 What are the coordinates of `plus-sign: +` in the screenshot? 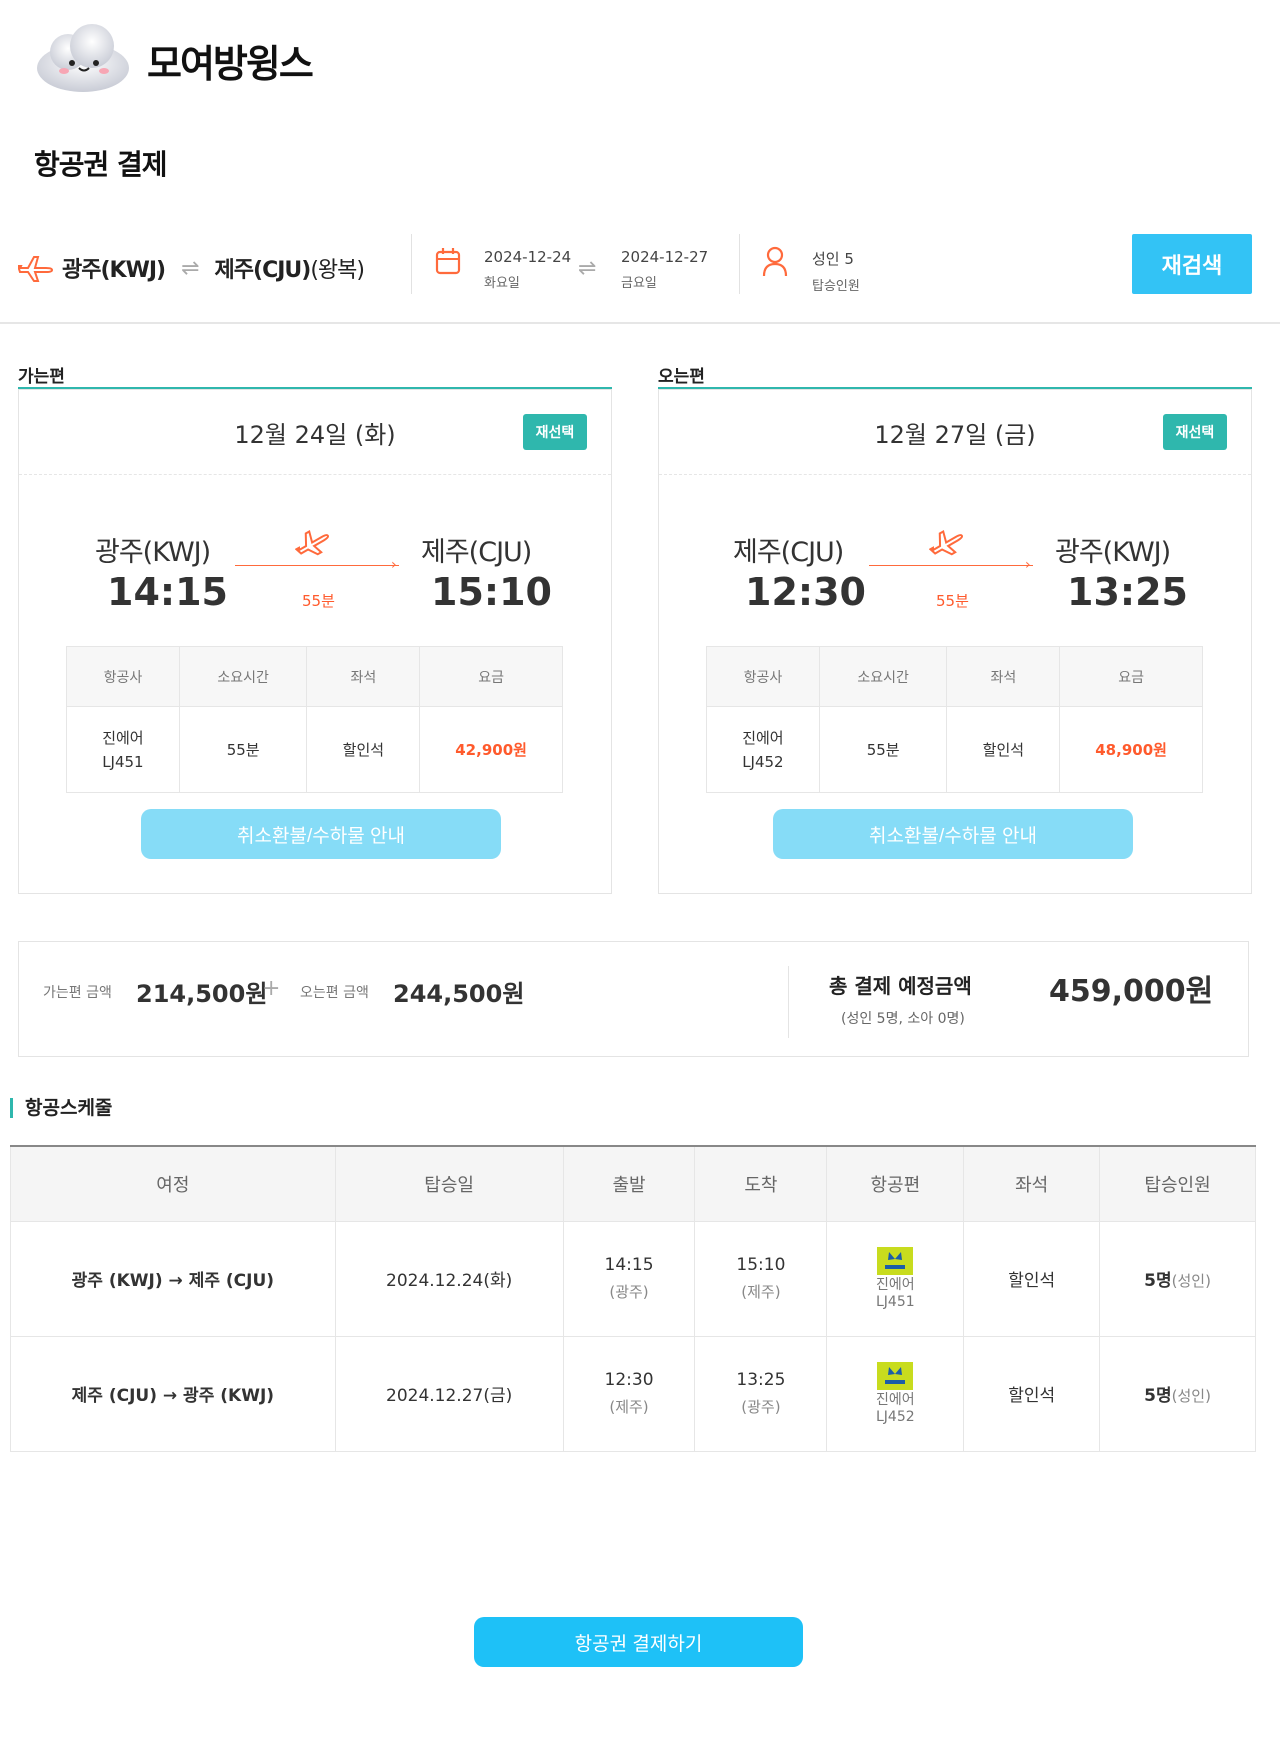 It's located at (271, 988).